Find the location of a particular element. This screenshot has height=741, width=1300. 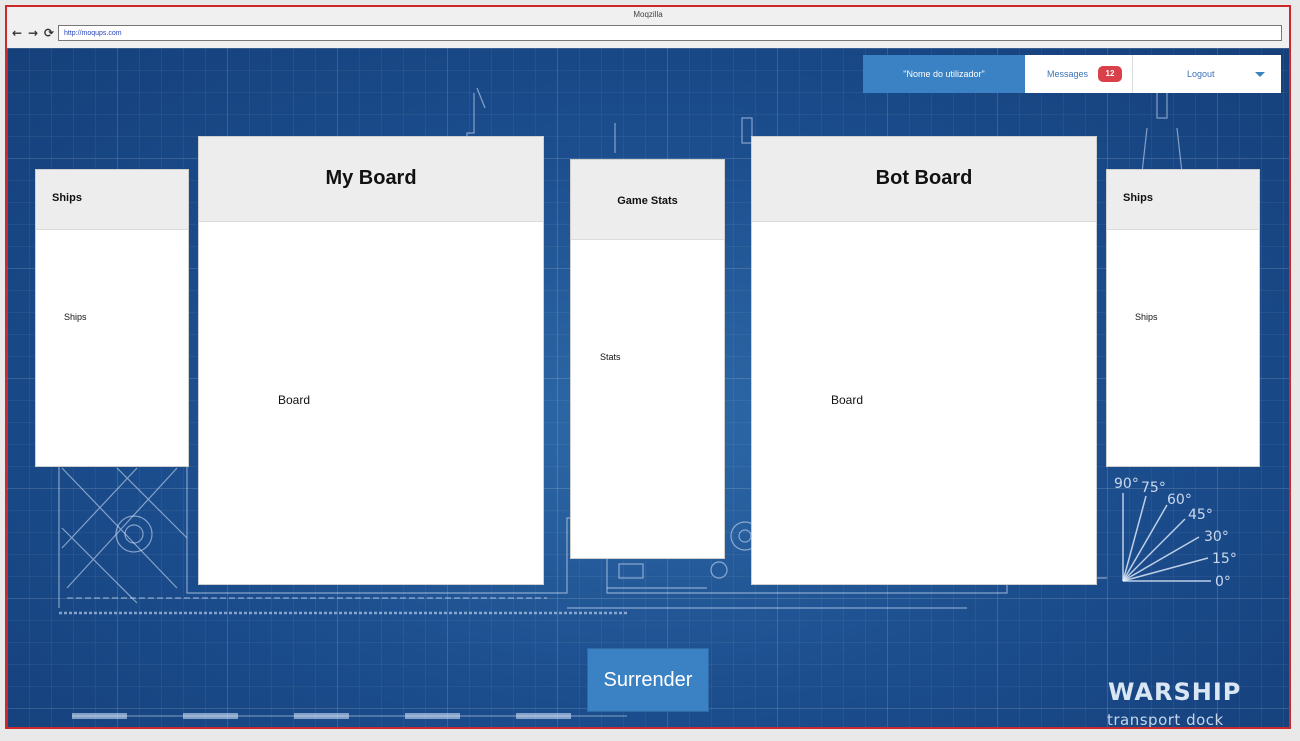

protractor-label: 30° is located at coordinates (1216, 537).